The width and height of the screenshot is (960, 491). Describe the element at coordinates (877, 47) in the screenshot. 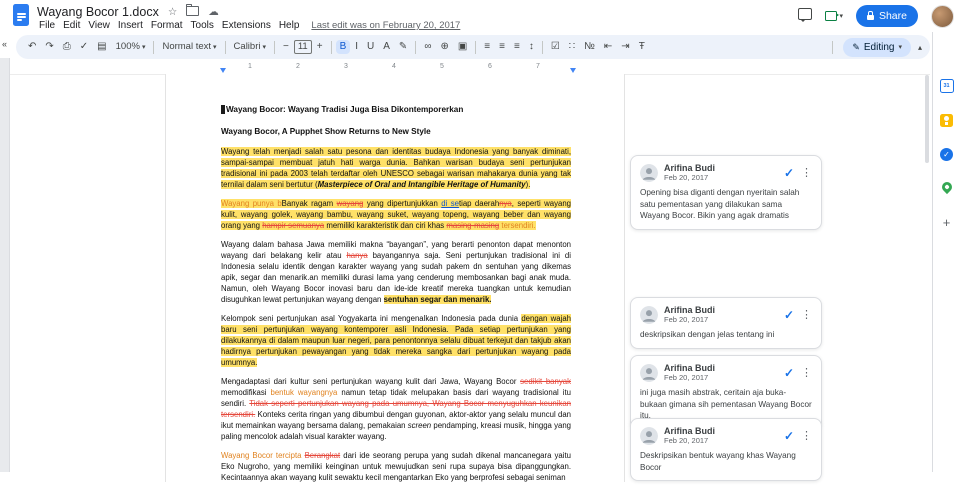

I see `editing-mode-select: ✎ Editing ▾` at that location.